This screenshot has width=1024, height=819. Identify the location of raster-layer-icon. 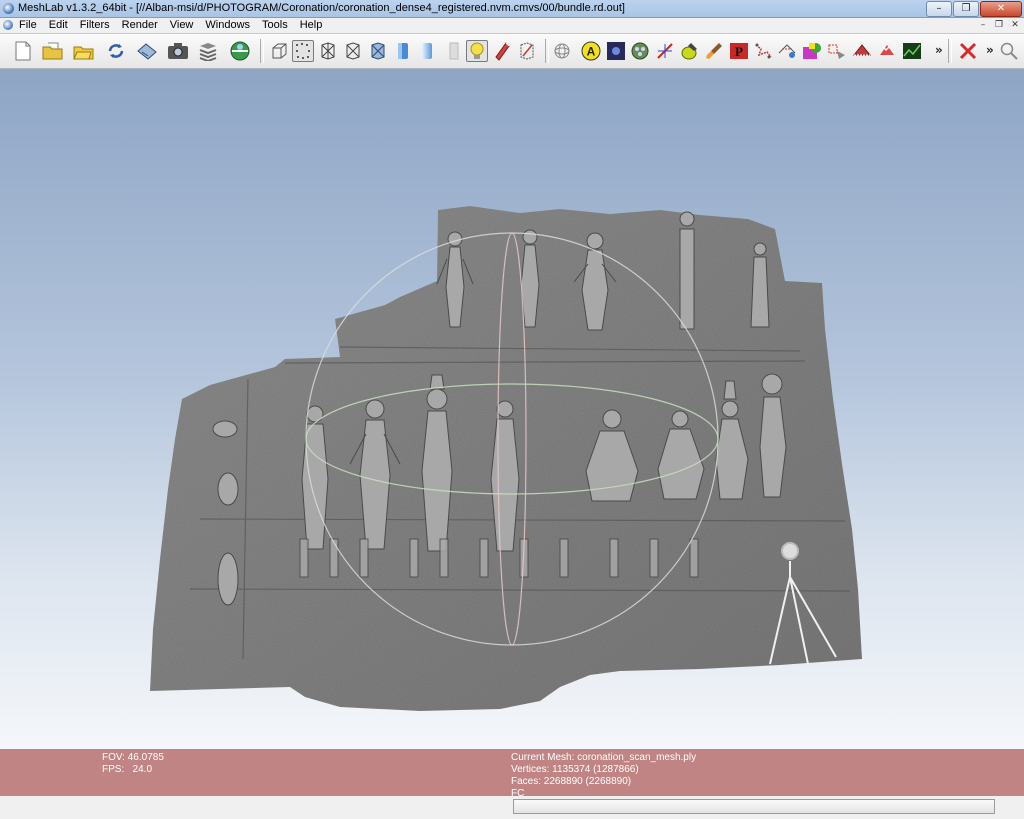
(240, 51).